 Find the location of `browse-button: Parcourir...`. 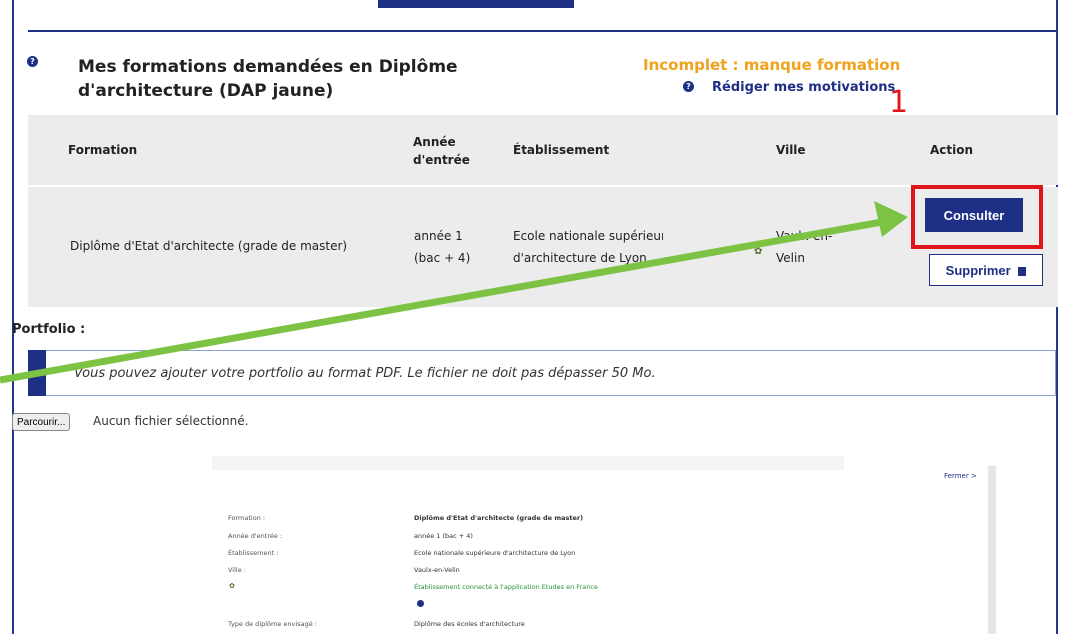

browse-button: Parcourir... is located at coordinates (41, 422).